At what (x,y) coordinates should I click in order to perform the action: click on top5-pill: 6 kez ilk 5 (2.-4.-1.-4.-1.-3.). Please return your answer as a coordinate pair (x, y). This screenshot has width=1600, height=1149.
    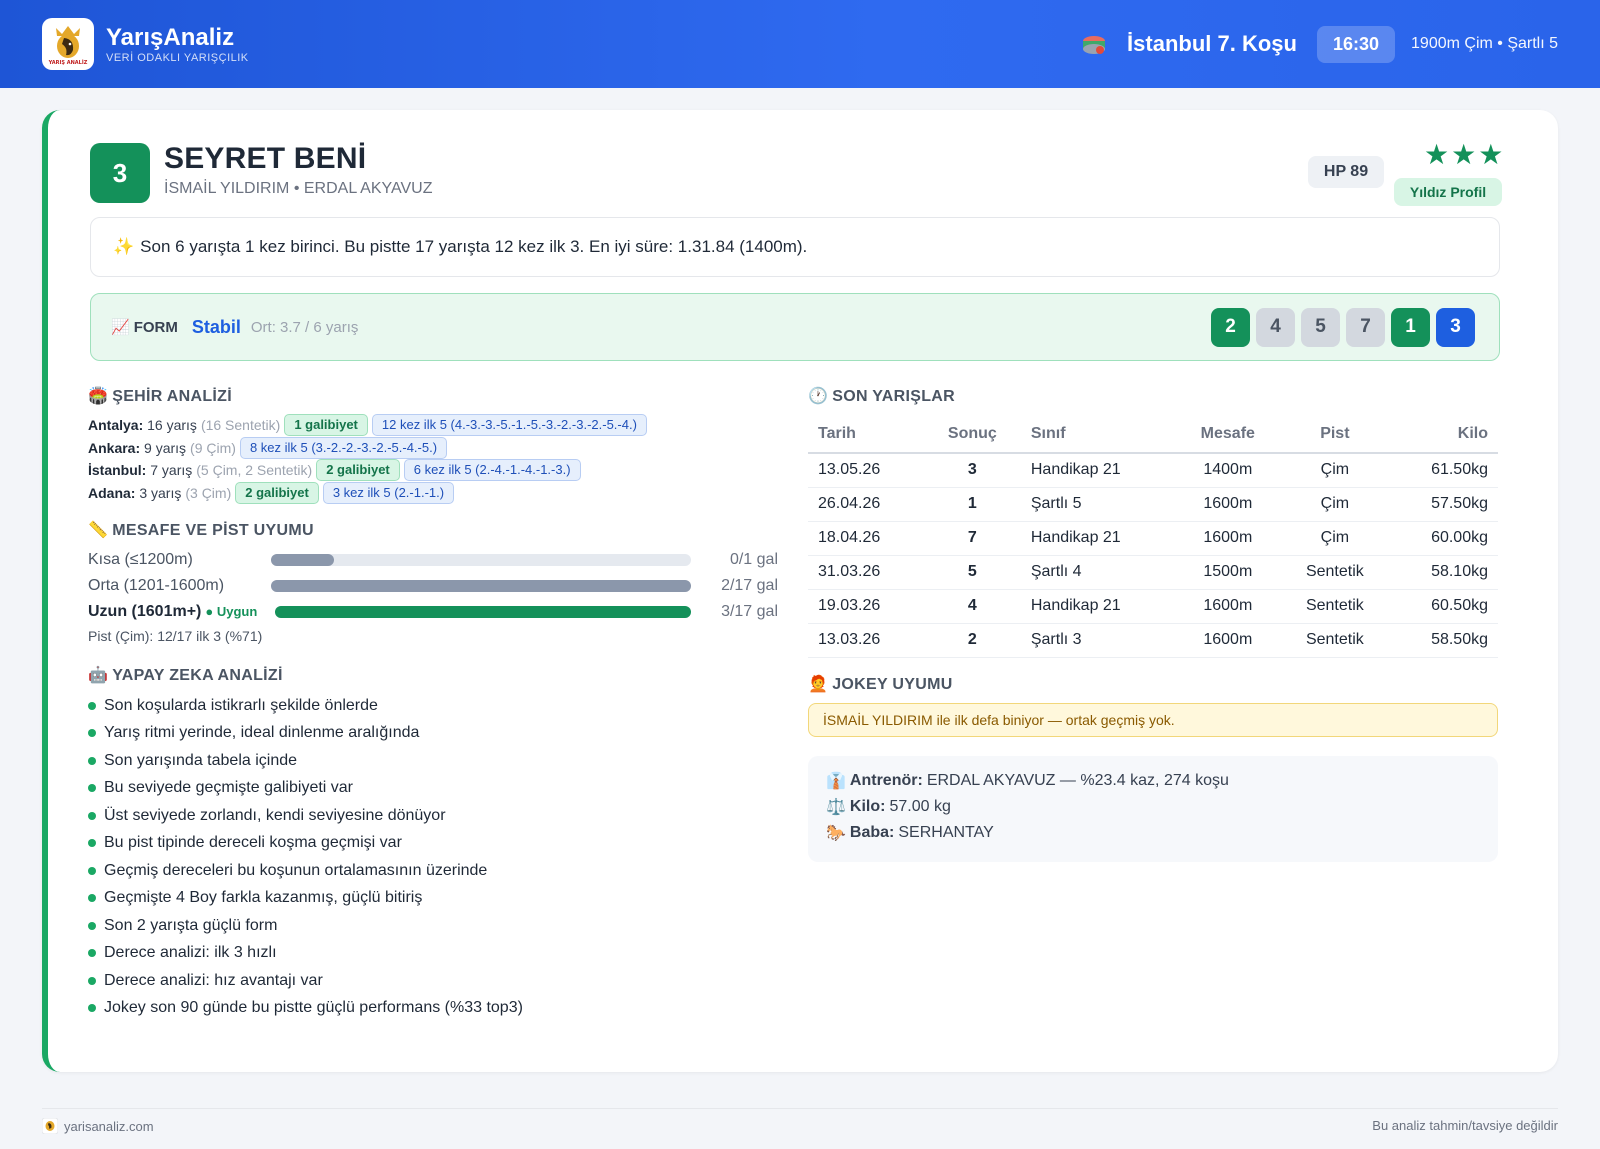
    Looking at the image, I should click on (492, 470).